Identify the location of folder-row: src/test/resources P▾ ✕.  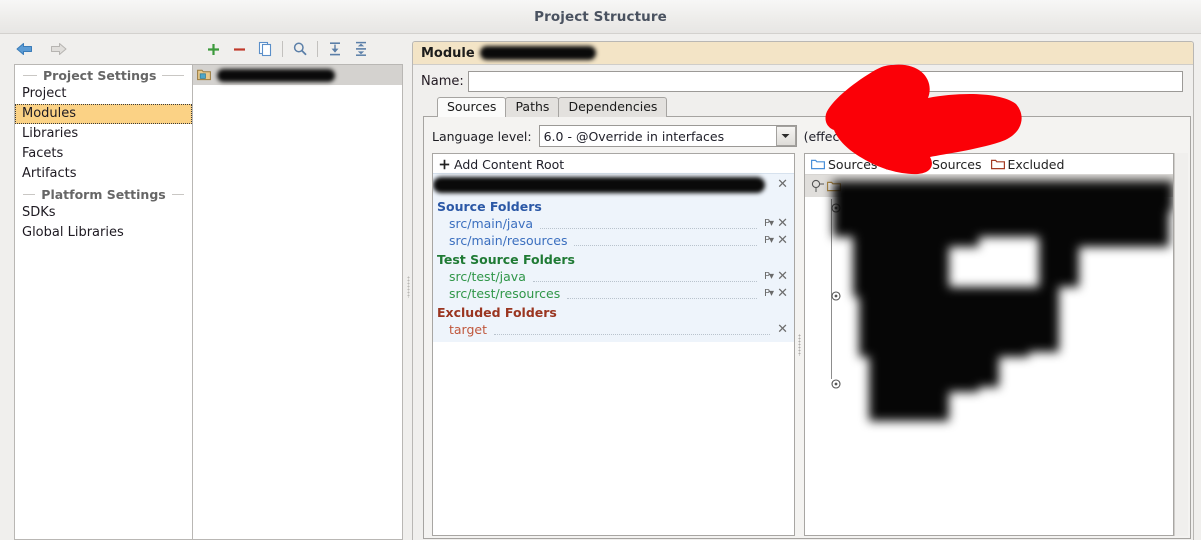
(613, 293).